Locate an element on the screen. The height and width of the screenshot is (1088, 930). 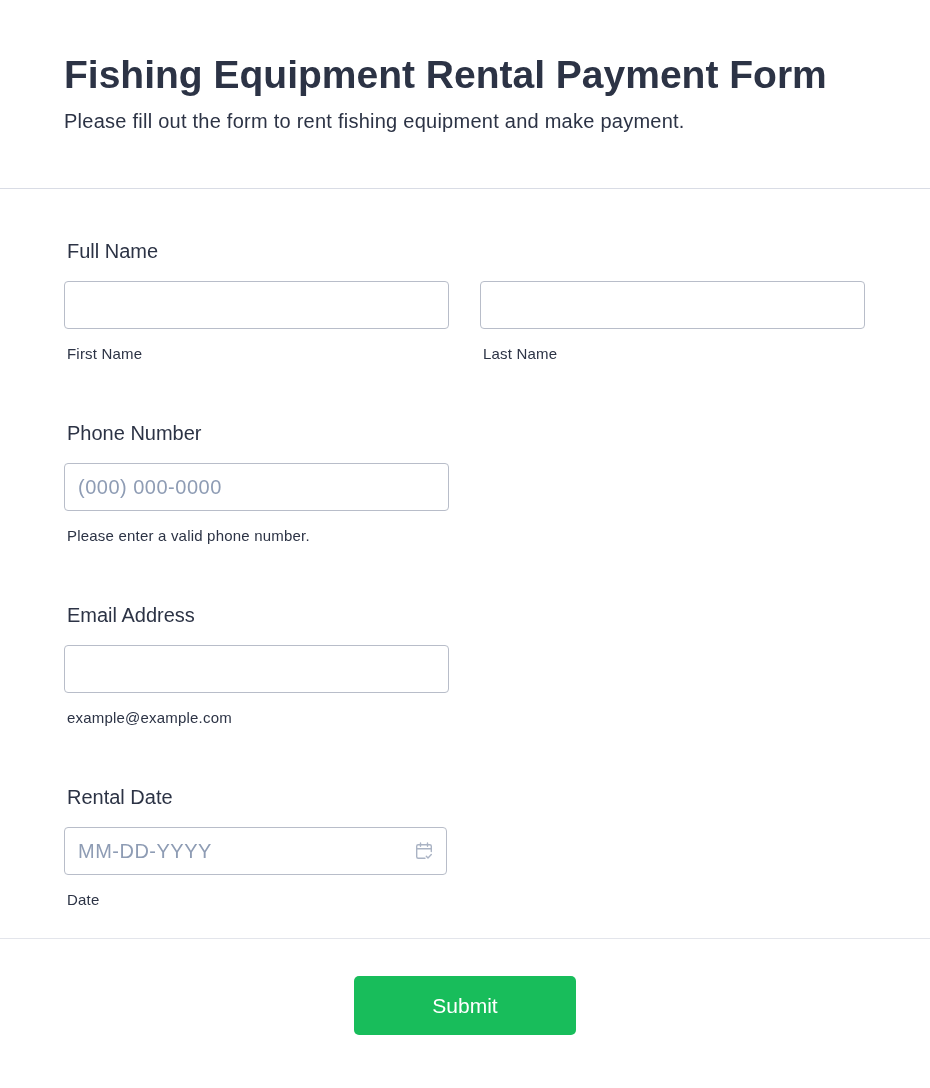
calendar-icon is located at coordinates (424, 851).